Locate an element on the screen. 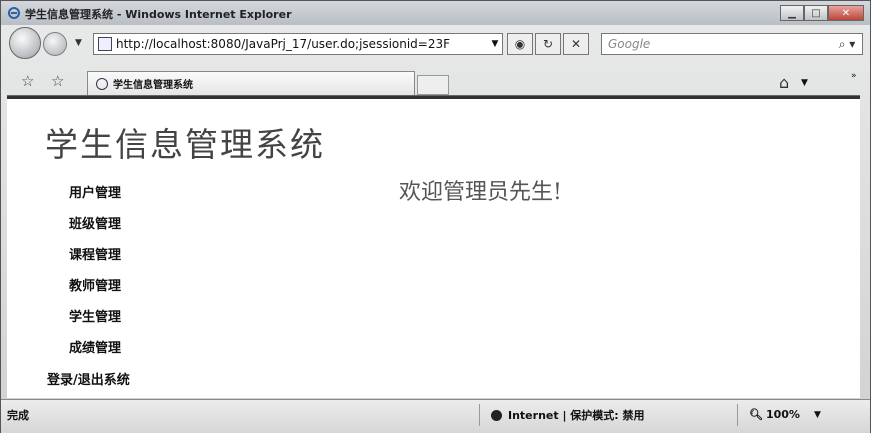 The image size is (871, 433). window-controls: ▁ □ ✕ is located at coordinates (822, 13).